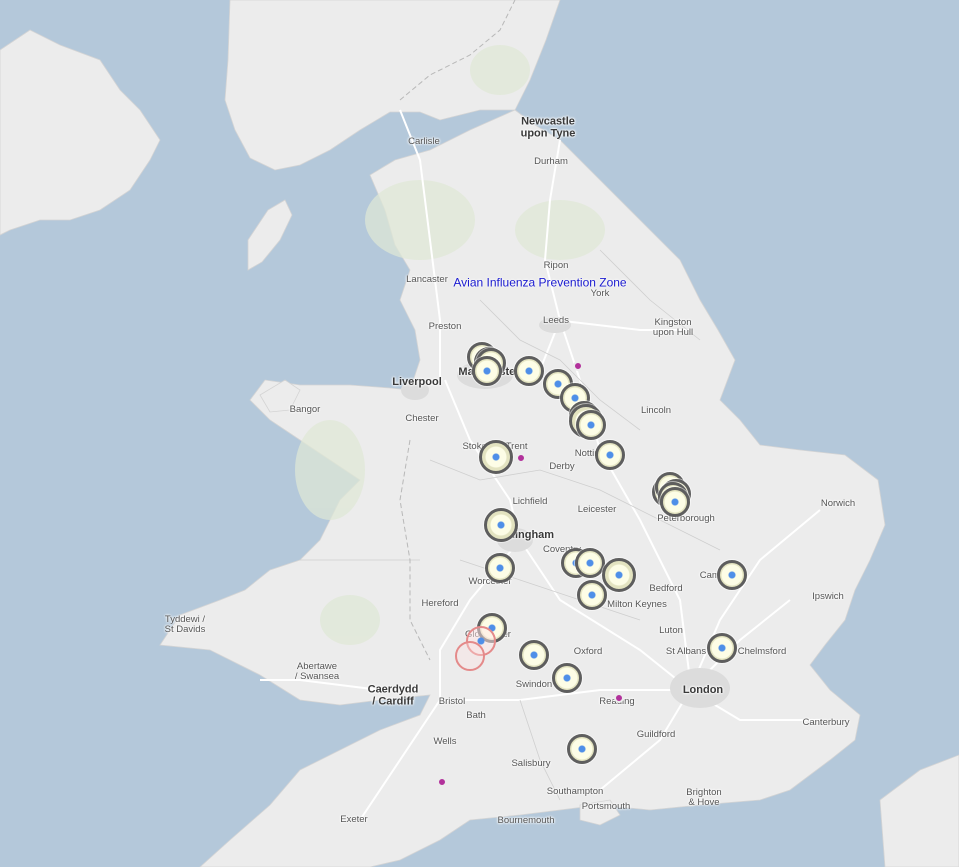 The width and height of the screenshot is (959, 867). I want to click on place-label: Bournemouth, so click(526, 821).